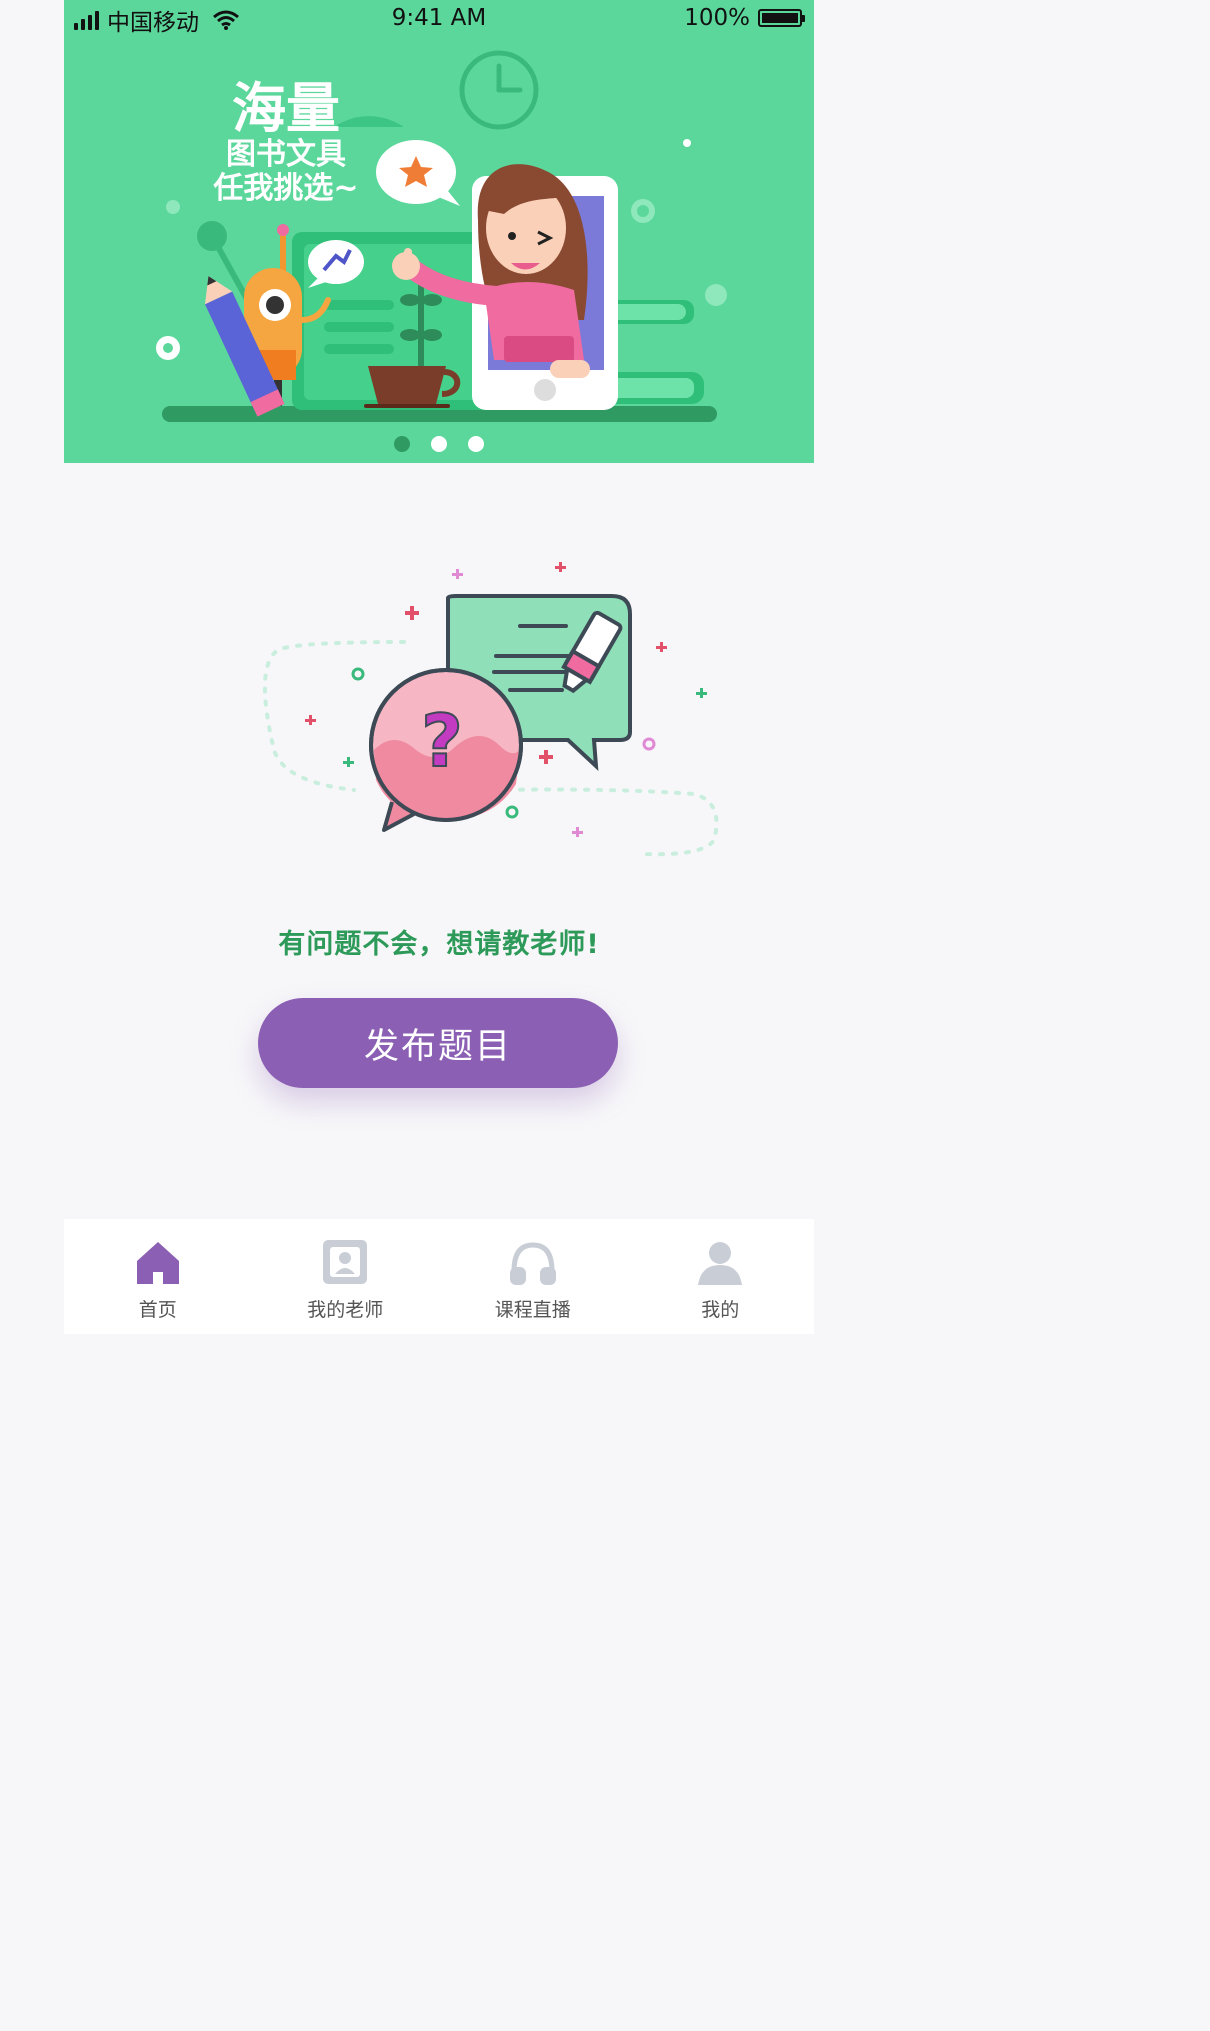  Describe the element at coordinates (286, 154) in the screenshot. I see `banner-headline-line2: 图书文具` at that location.